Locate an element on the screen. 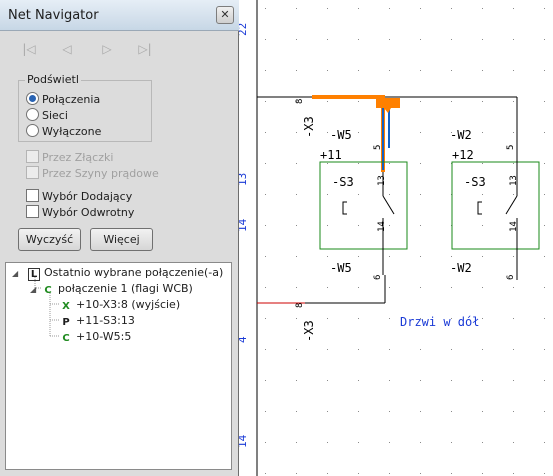 This screenshot has width=553, height=476. right-switch-actuator is located at coordinates (479, 208).